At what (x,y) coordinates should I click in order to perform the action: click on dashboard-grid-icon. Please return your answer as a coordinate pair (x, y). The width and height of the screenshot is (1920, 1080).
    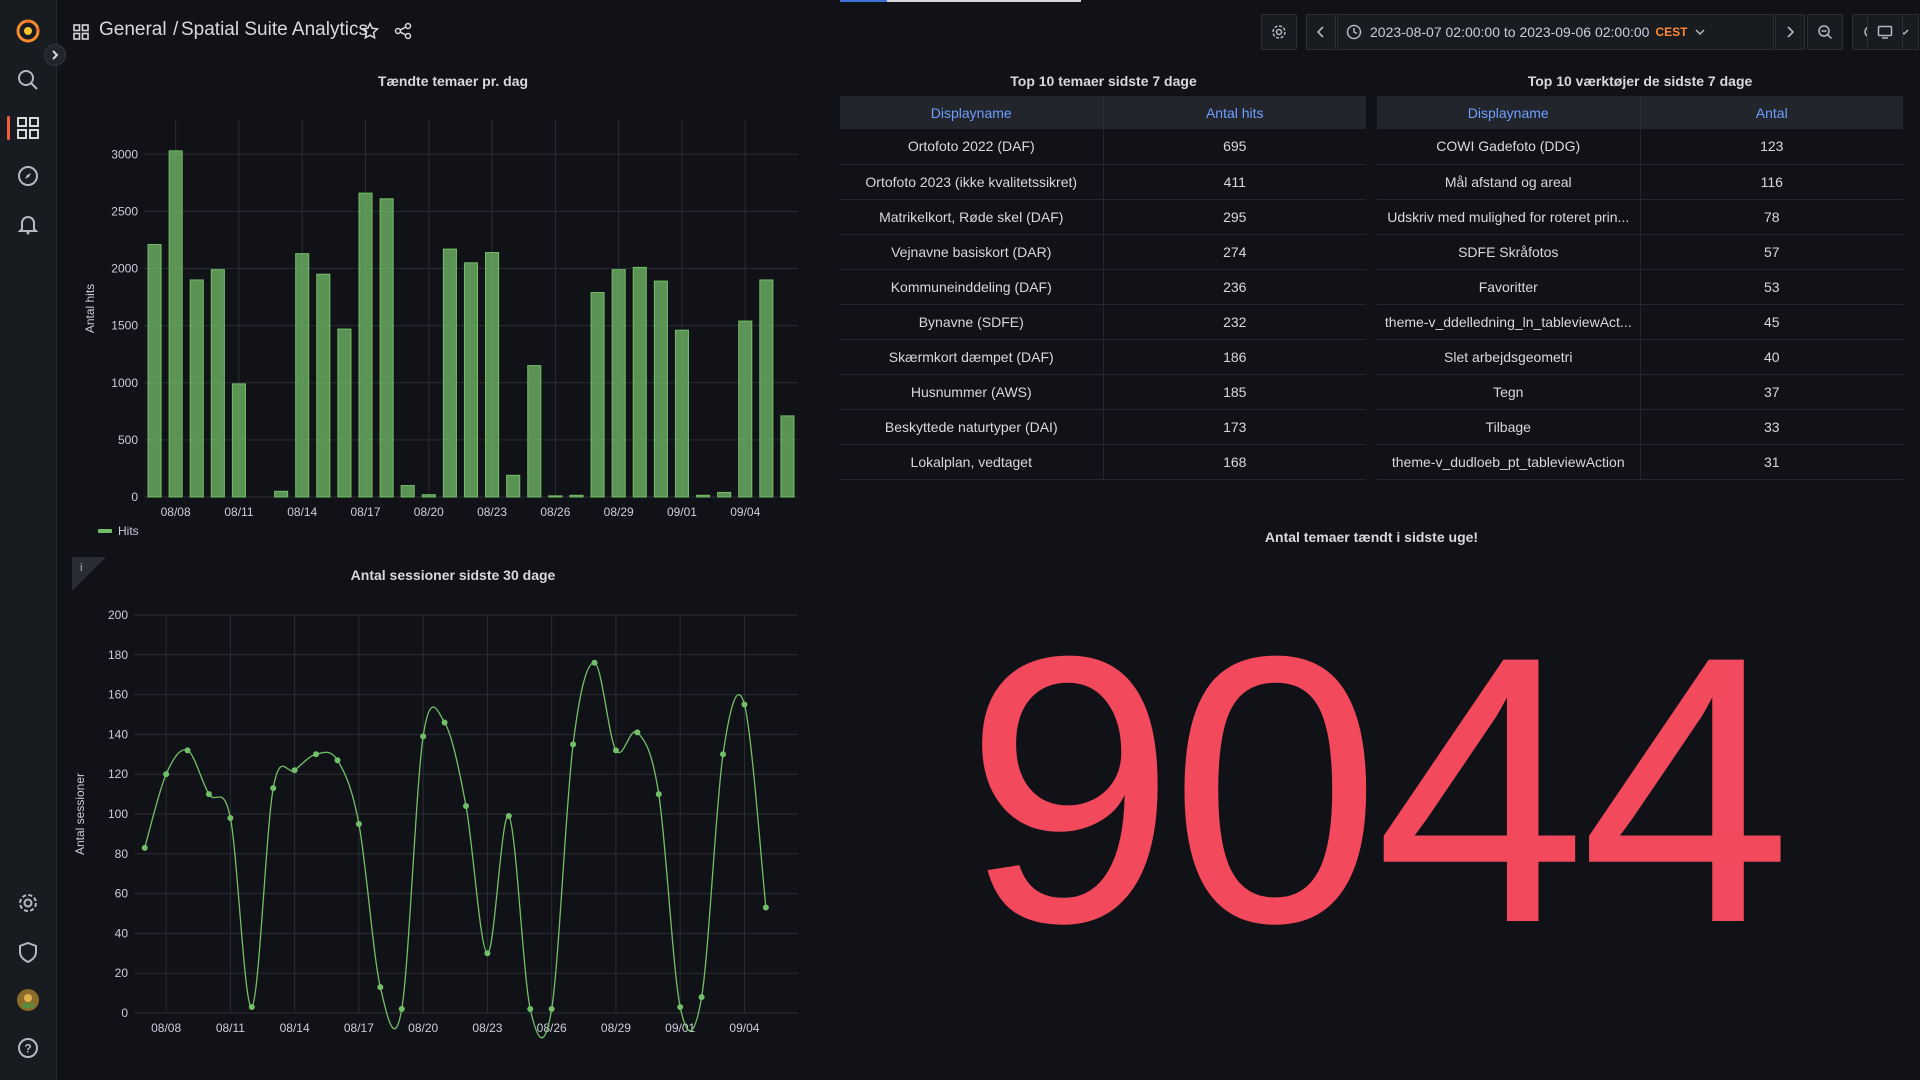
    Looking at the image, I should click on (81, 34).